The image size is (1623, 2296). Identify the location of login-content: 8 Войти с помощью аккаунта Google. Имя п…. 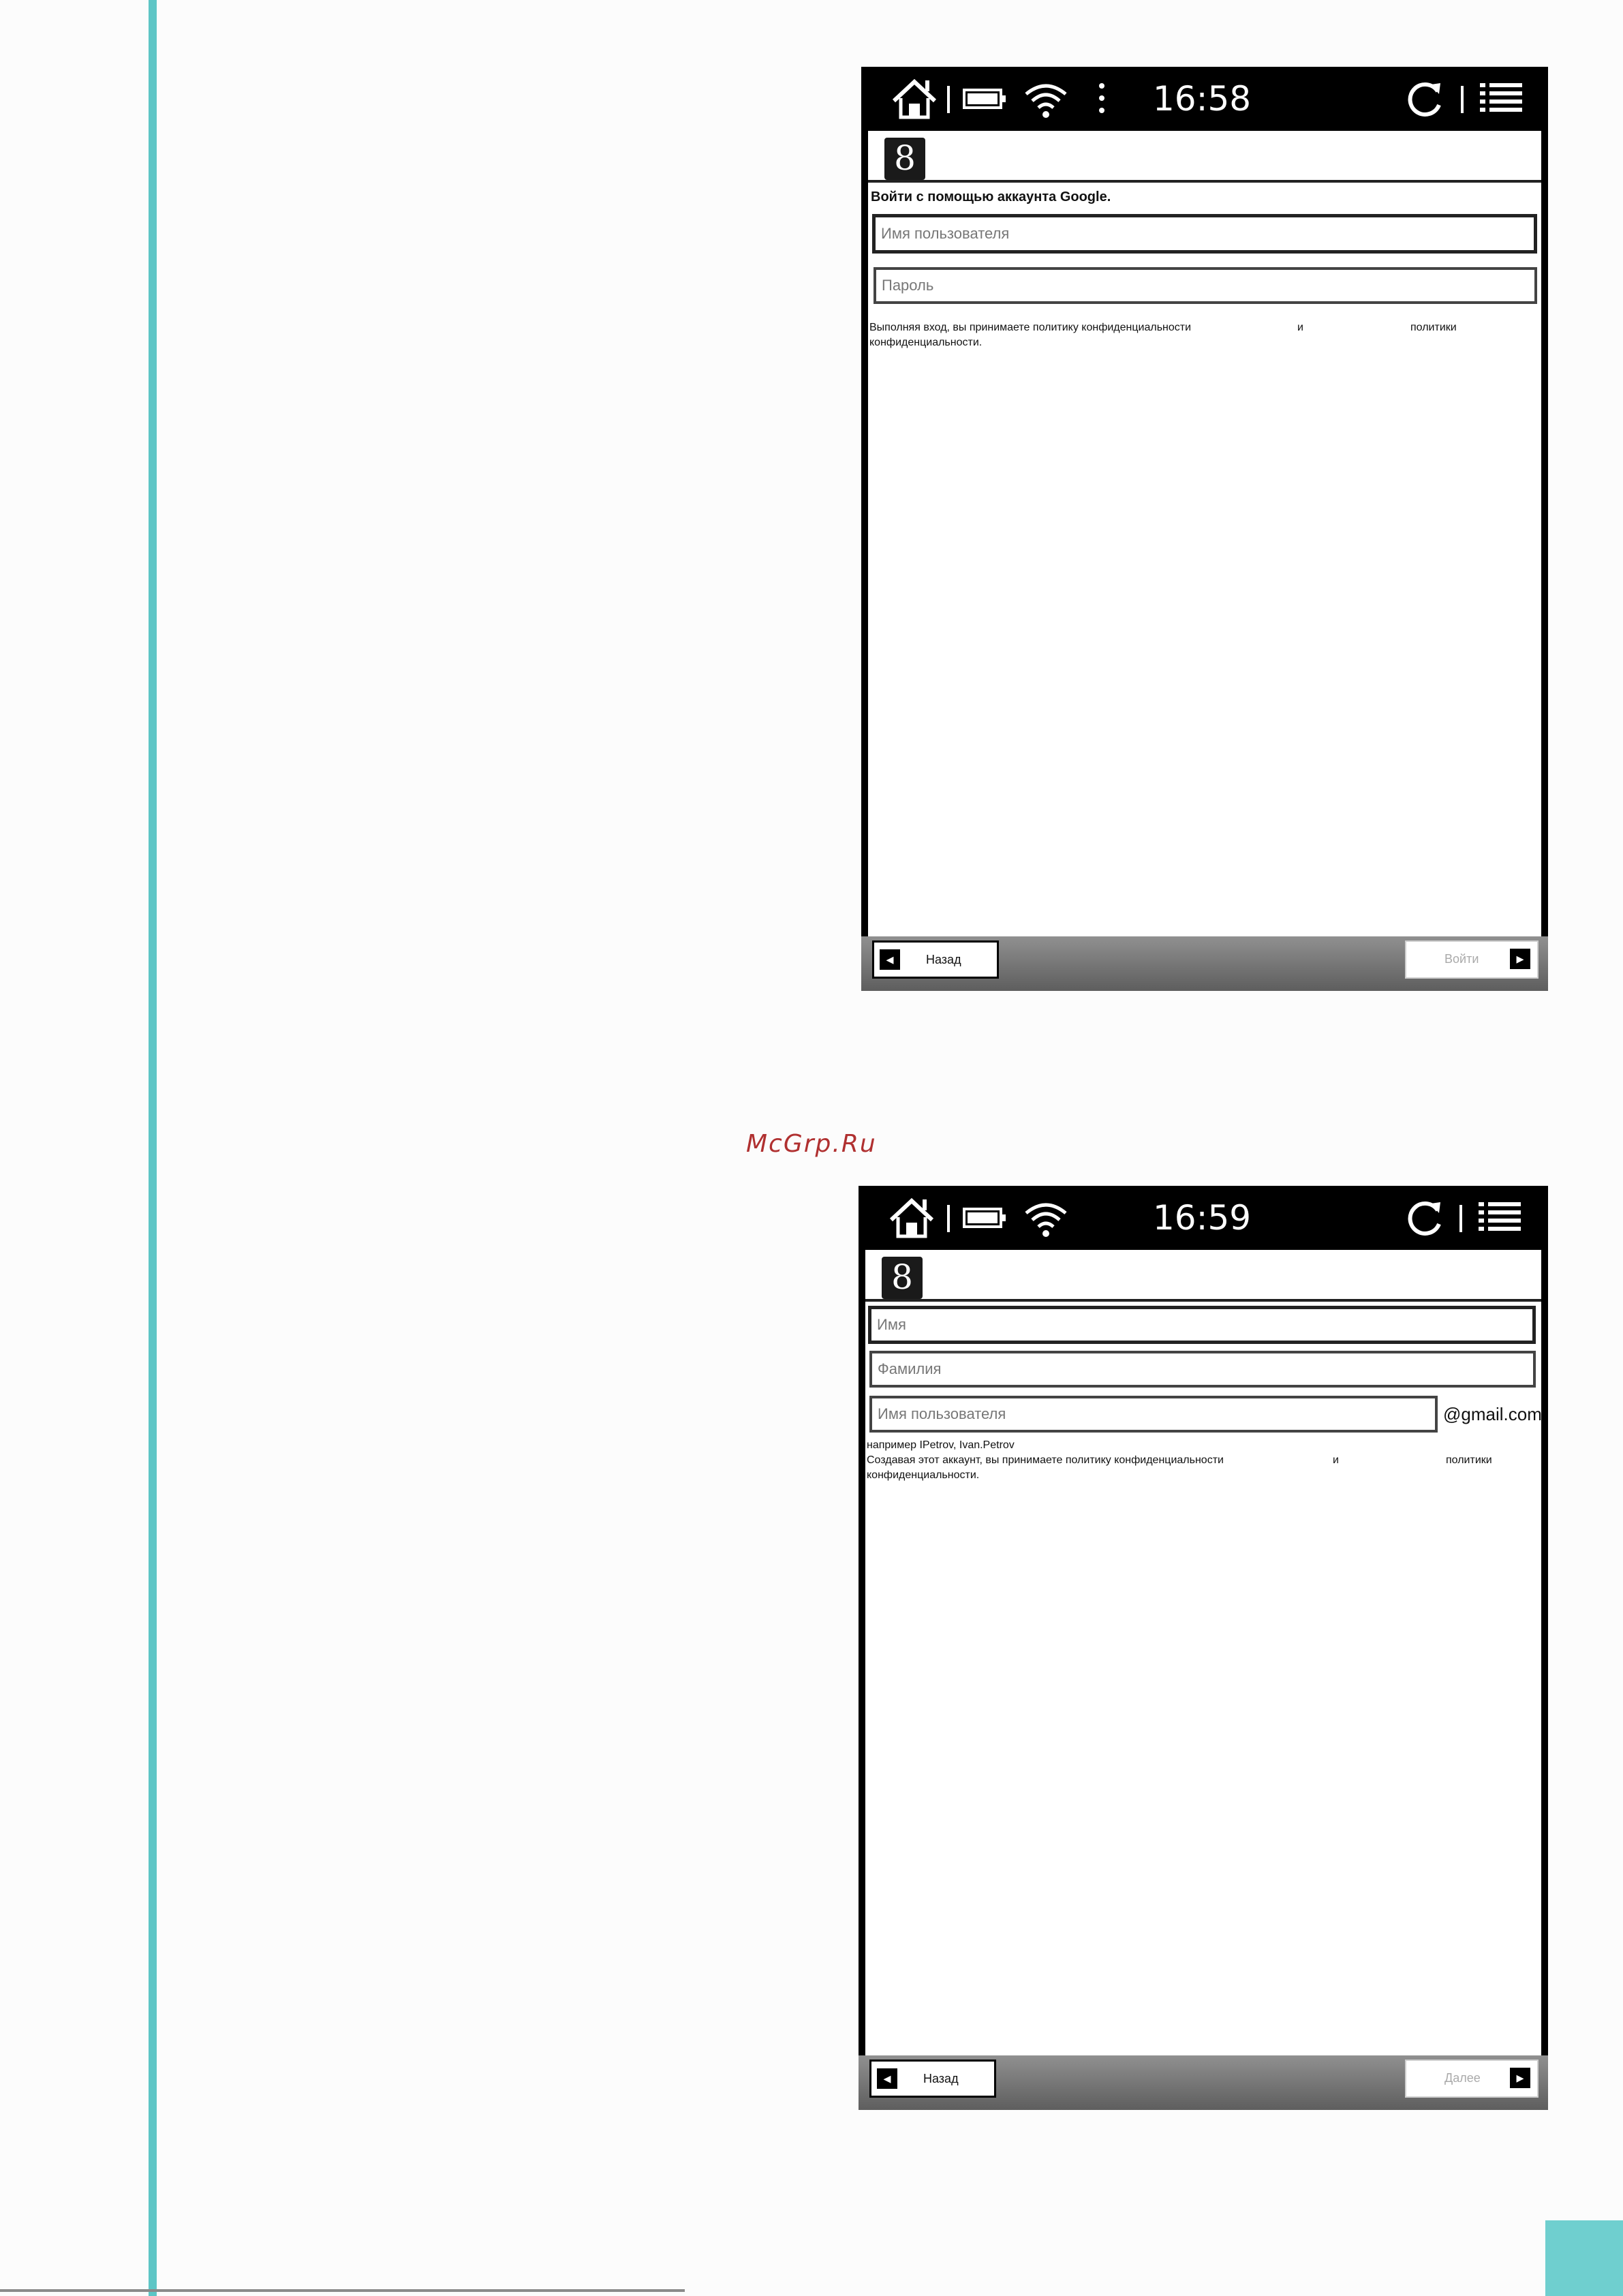
(1204, 534).